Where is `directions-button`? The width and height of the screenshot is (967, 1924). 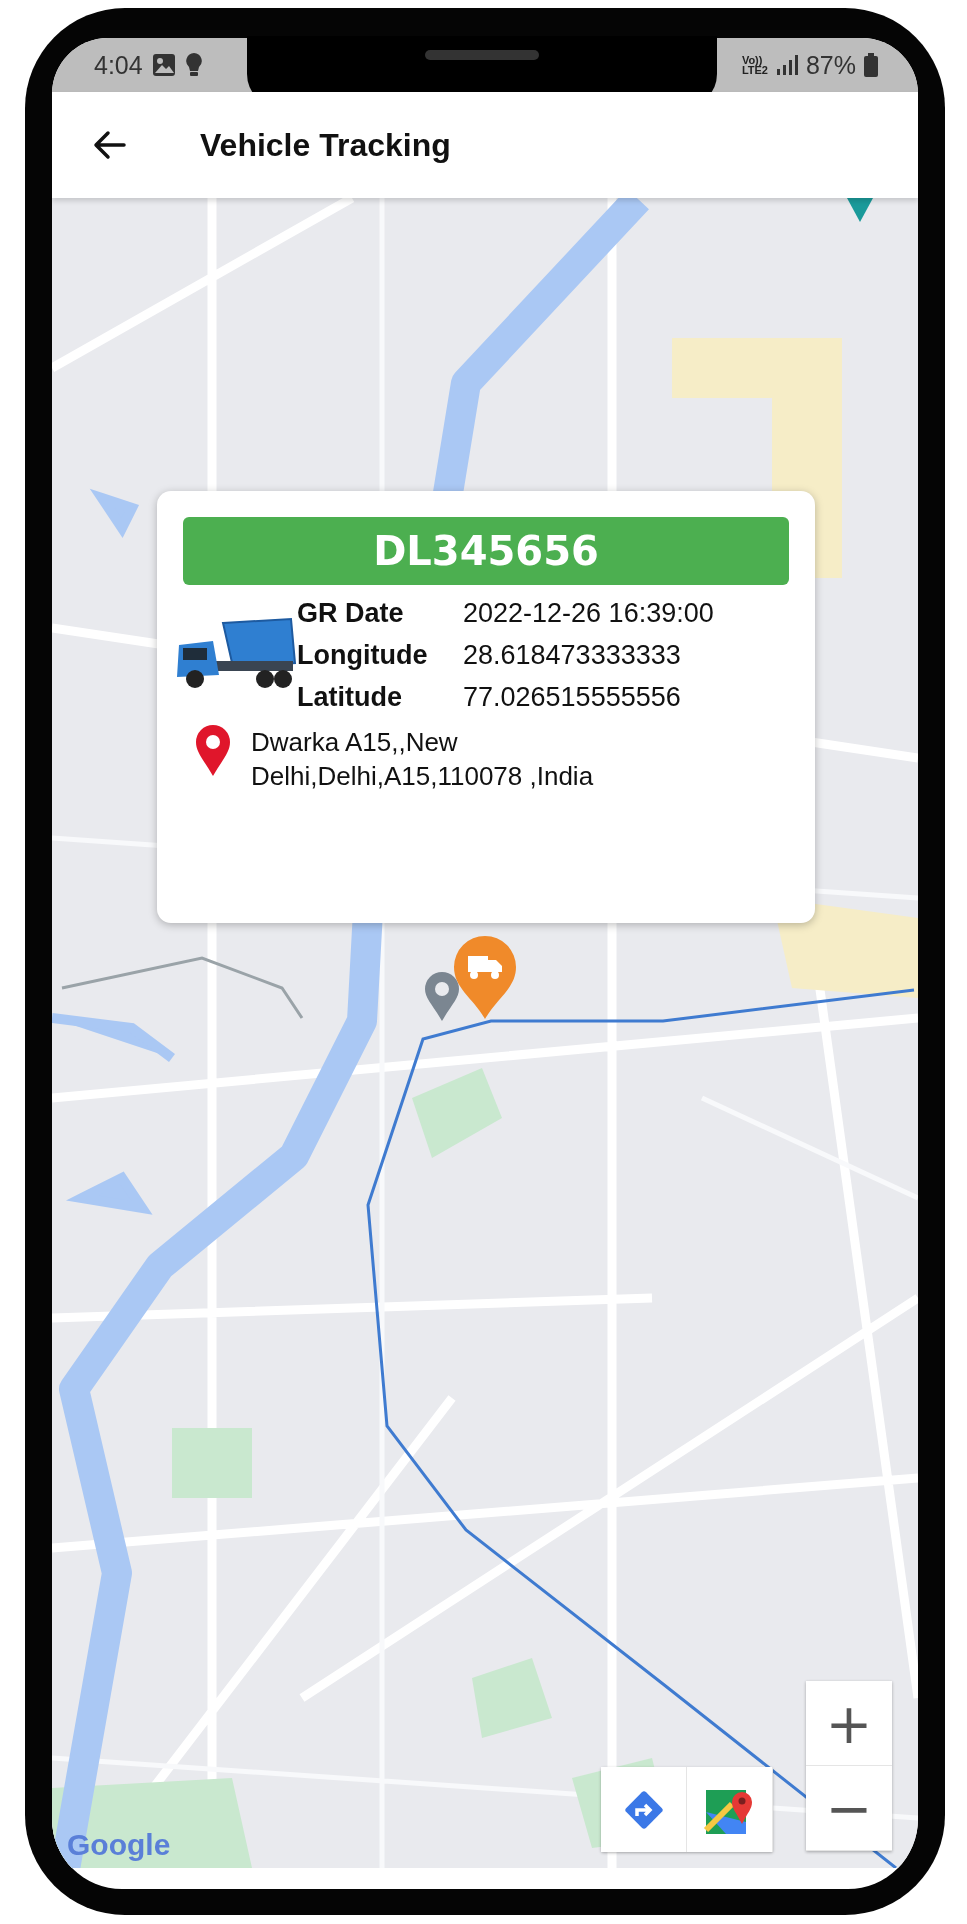
directions-button is located at coordinates (644, 1809).